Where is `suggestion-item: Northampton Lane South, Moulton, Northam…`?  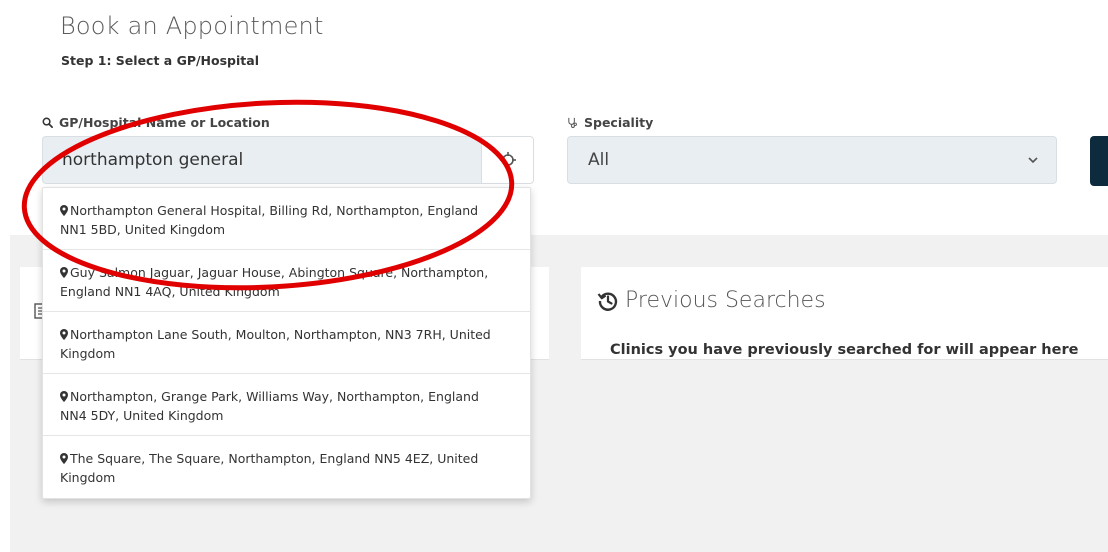
suggestion-item: Northampton Lane South, Moulton, Northam… is located at coordinates (286, 343).